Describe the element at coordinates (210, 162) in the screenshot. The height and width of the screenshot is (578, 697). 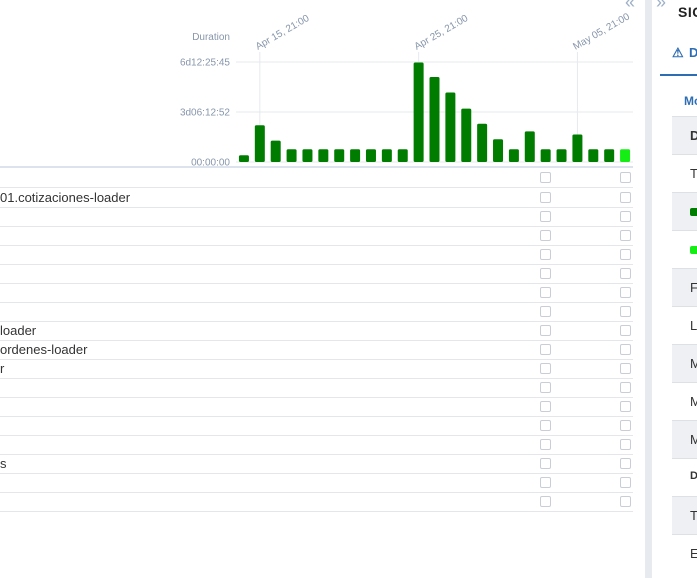
I see `y-tick-label: 00:00:00` at that location.